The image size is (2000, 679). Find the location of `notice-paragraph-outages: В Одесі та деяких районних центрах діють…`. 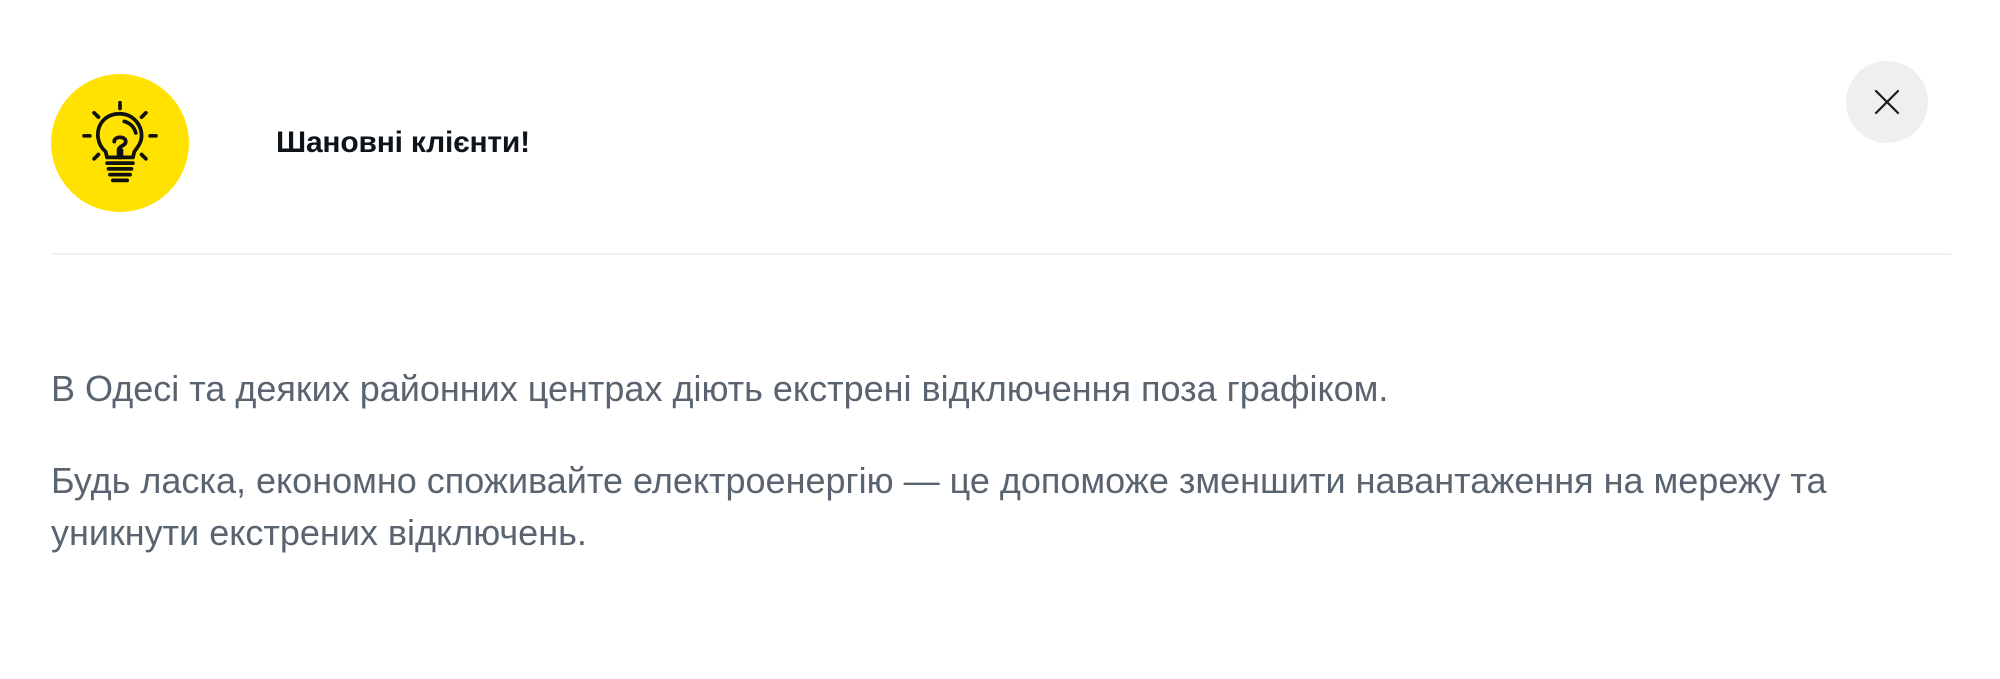

notice-paragraph-outages: В Одесі та деяких районних центрах діють… is located at coordinates (720, 388).